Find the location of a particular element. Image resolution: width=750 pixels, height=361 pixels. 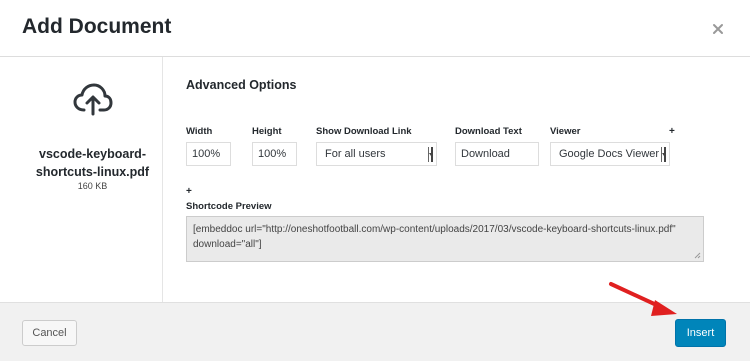

height-input: 100% is located at coordinates (274, 154).